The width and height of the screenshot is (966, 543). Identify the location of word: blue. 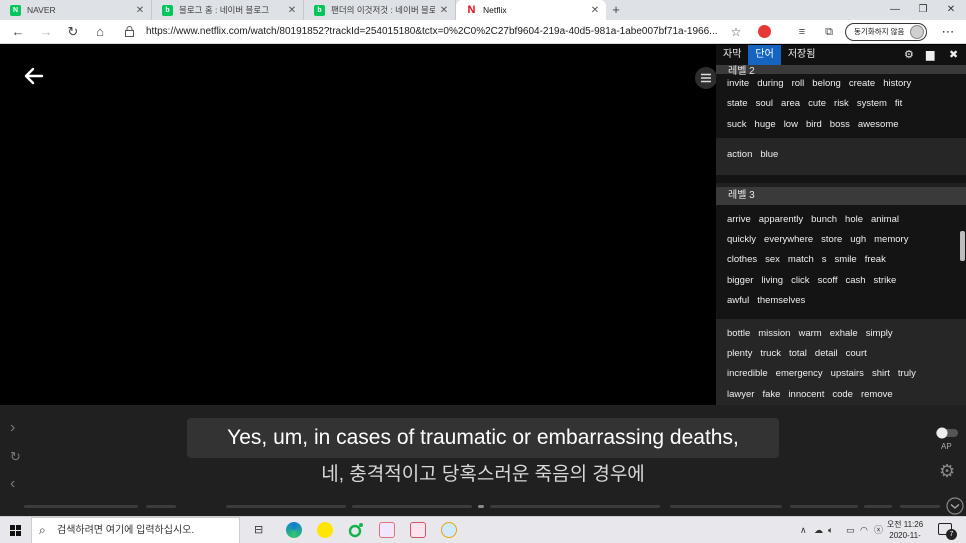
(769, 154).